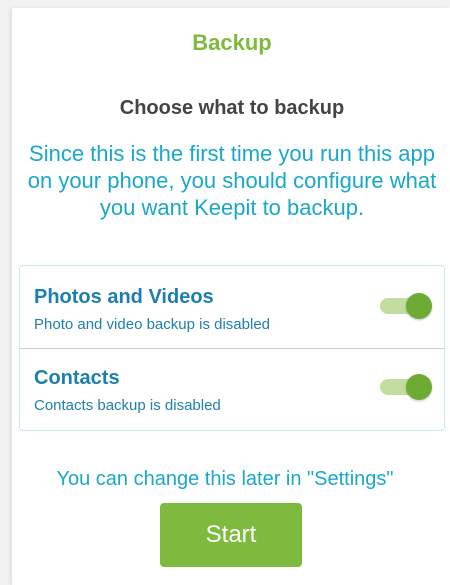 Image resolution: width=450 pixels, height=585 pixels. What do you see at coordinates (124, 297) in the screenshot?
I see `option-title: Photos and Videos` at bounding box center [124, 297].